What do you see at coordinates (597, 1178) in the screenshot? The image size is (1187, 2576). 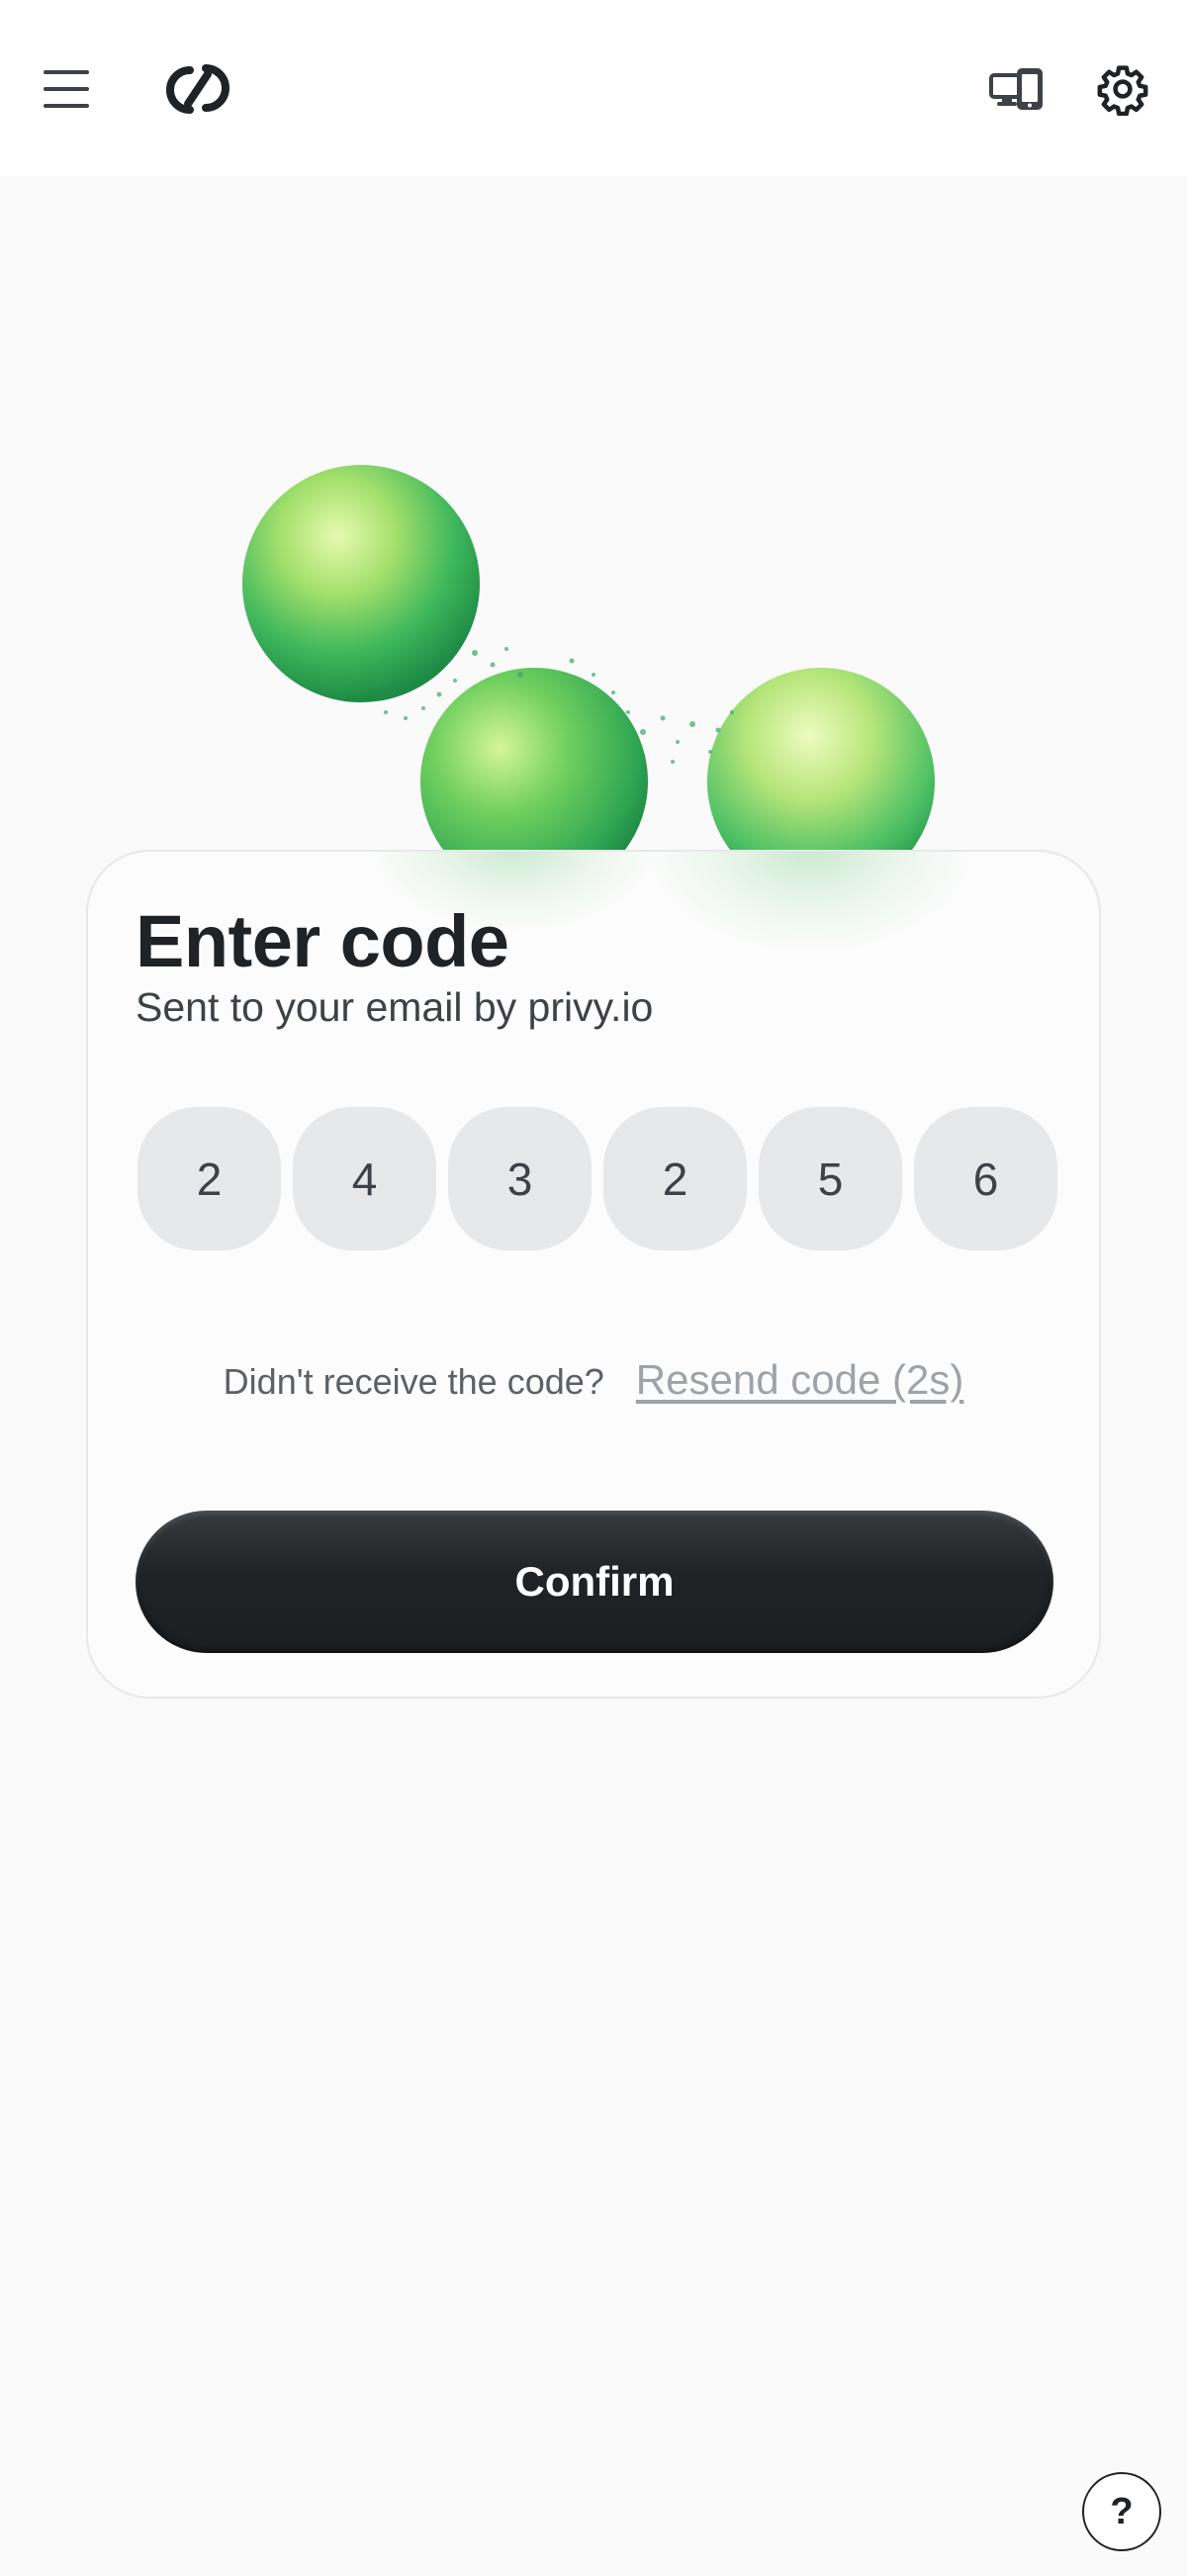 I see `otp-code-inputs` at bounding box center [597, 1178].